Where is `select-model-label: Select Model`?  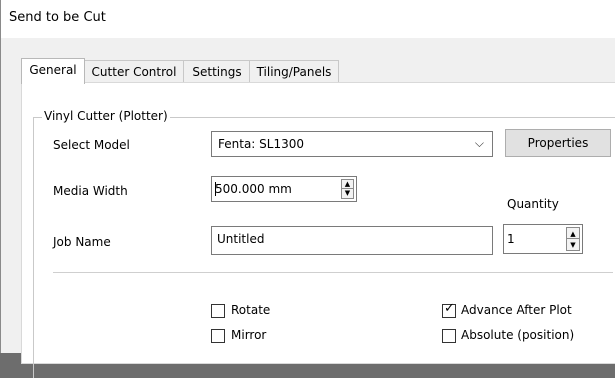 select-model-label: Select Model is located at coordinates (91, 145).